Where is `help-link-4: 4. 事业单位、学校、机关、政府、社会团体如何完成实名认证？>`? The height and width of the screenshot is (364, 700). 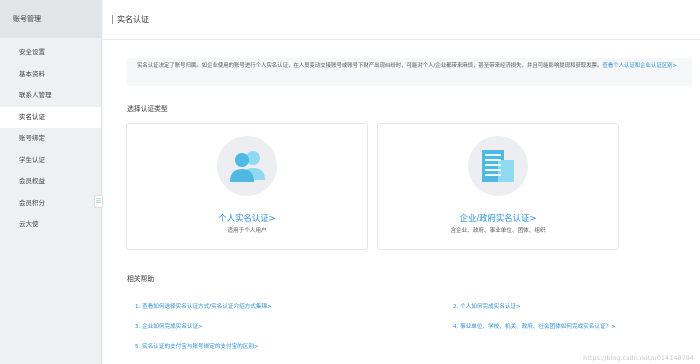
help-link-4: 4. 事业单位、学校、机关、政府、社会团体如何完成实名认证？> is located at coordinates (534, 326).